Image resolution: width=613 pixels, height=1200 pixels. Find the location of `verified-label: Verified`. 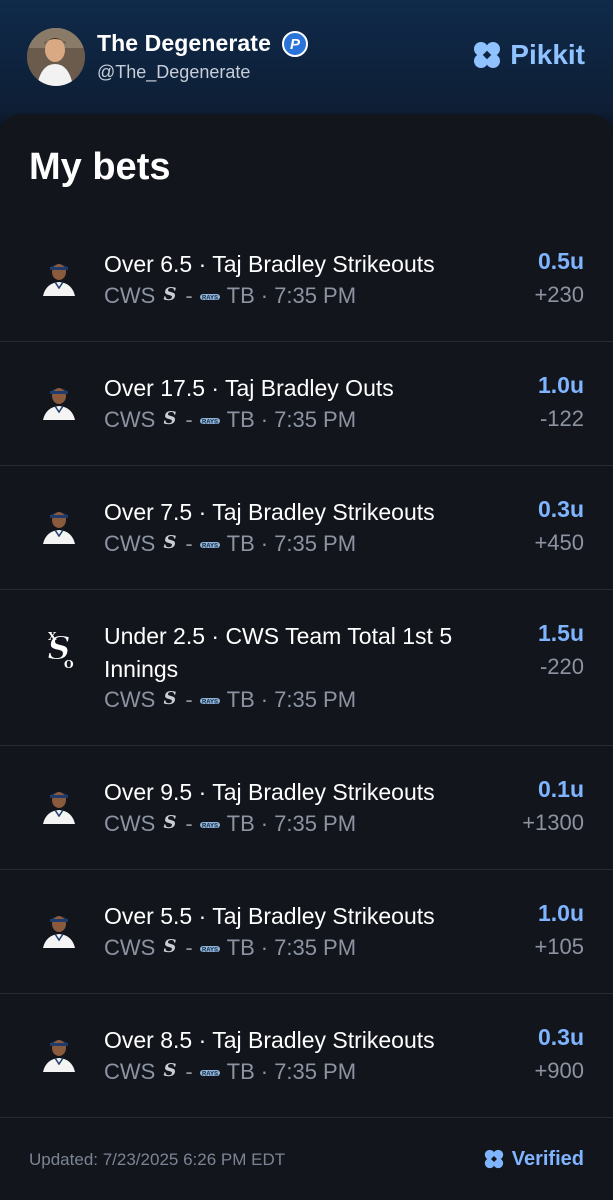

verified-label: Verified is located at coordinates (547, 1158).